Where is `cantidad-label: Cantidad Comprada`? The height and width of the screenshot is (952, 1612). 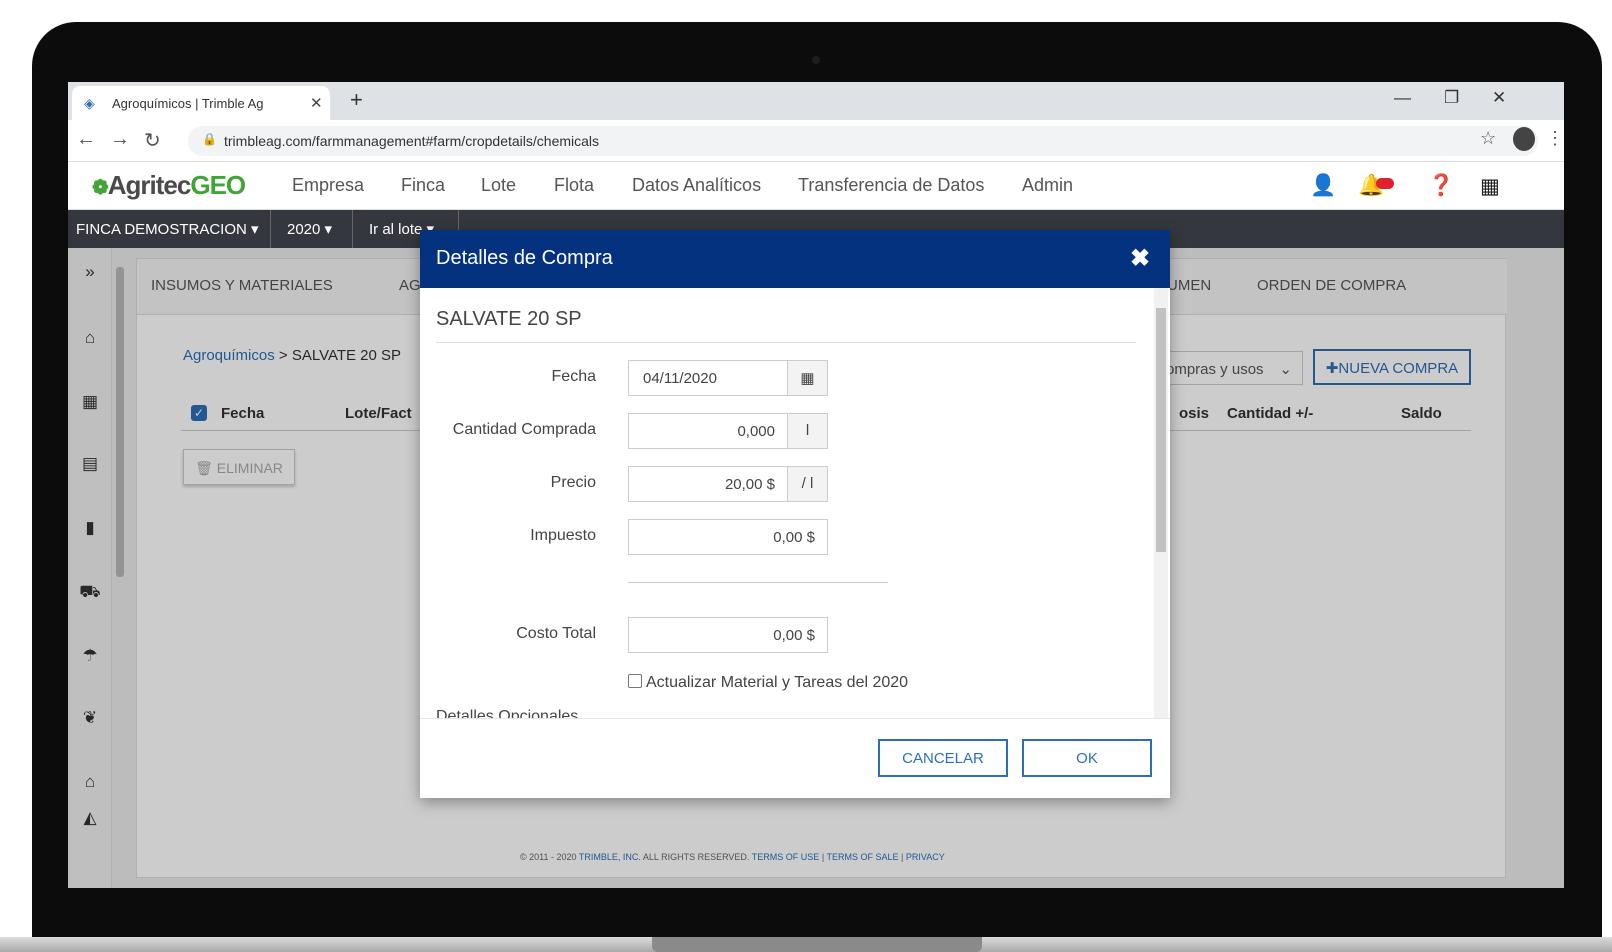 cantidad-label: Cantidad Comprada is located at coordinates (524, 429).